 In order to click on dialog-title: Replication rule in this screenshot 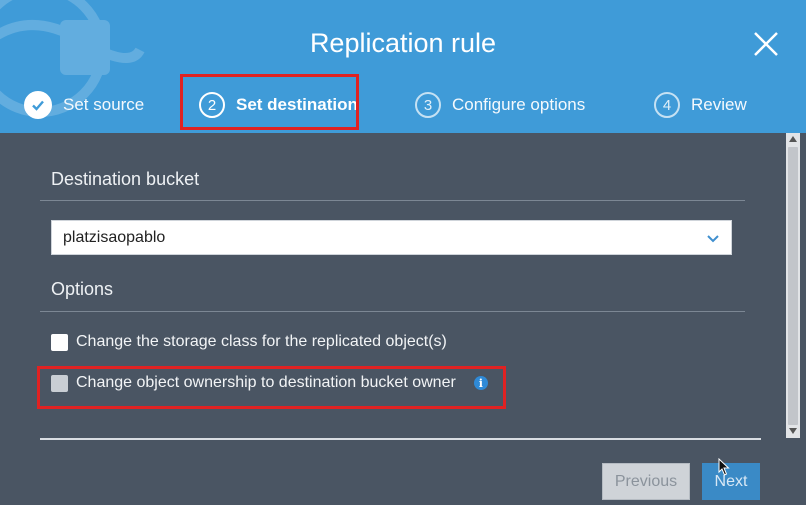, I will do `click(403, 43)`.